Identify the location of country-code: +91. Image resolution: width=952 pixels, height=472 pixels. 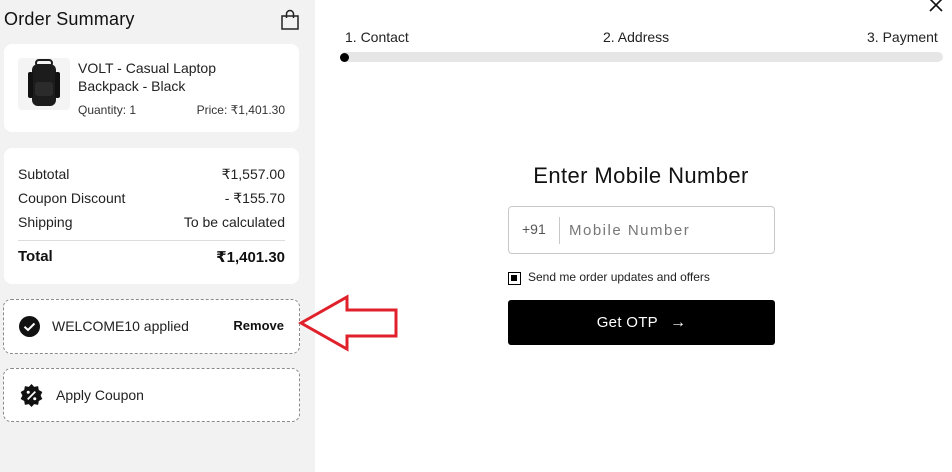
(534, 229).